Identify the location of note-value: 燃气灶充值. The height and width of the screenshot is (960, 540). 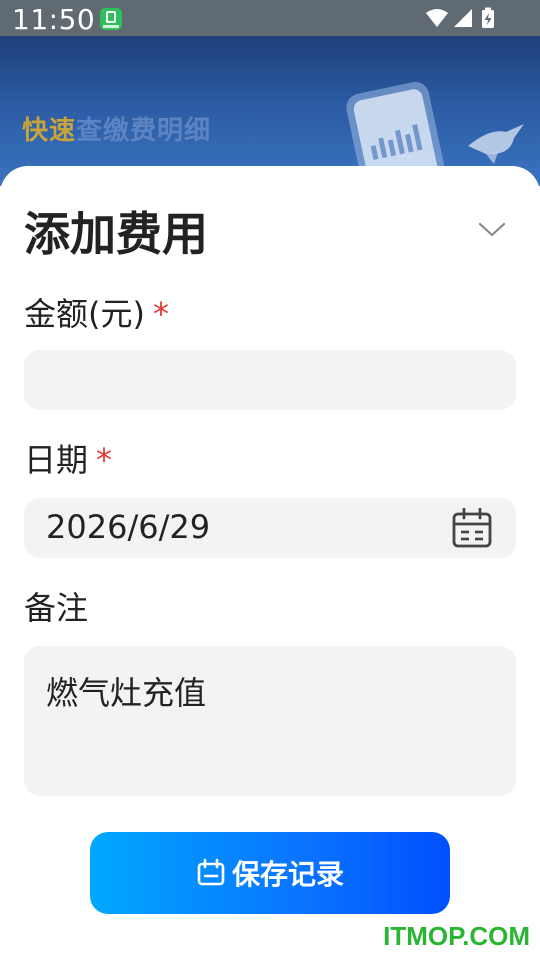
(126, 693).